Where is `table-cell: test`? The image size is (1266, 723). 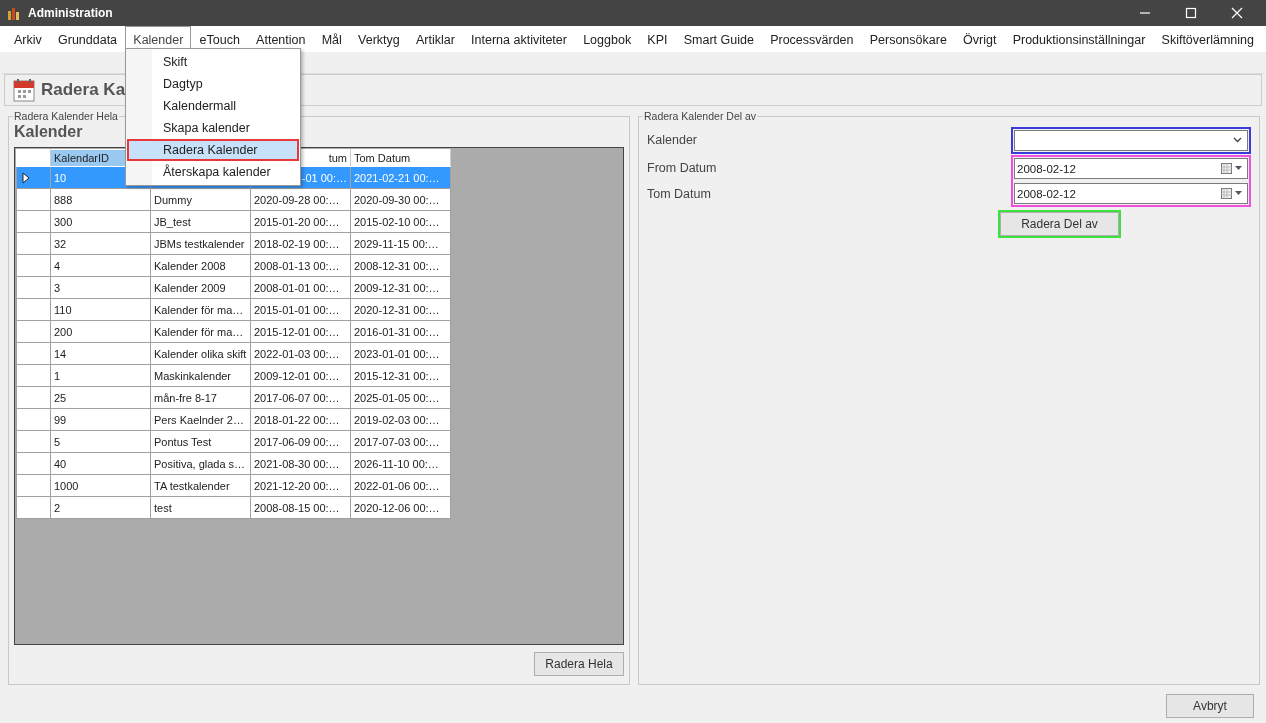
table-cell: test is located at coordinates (200, 507).